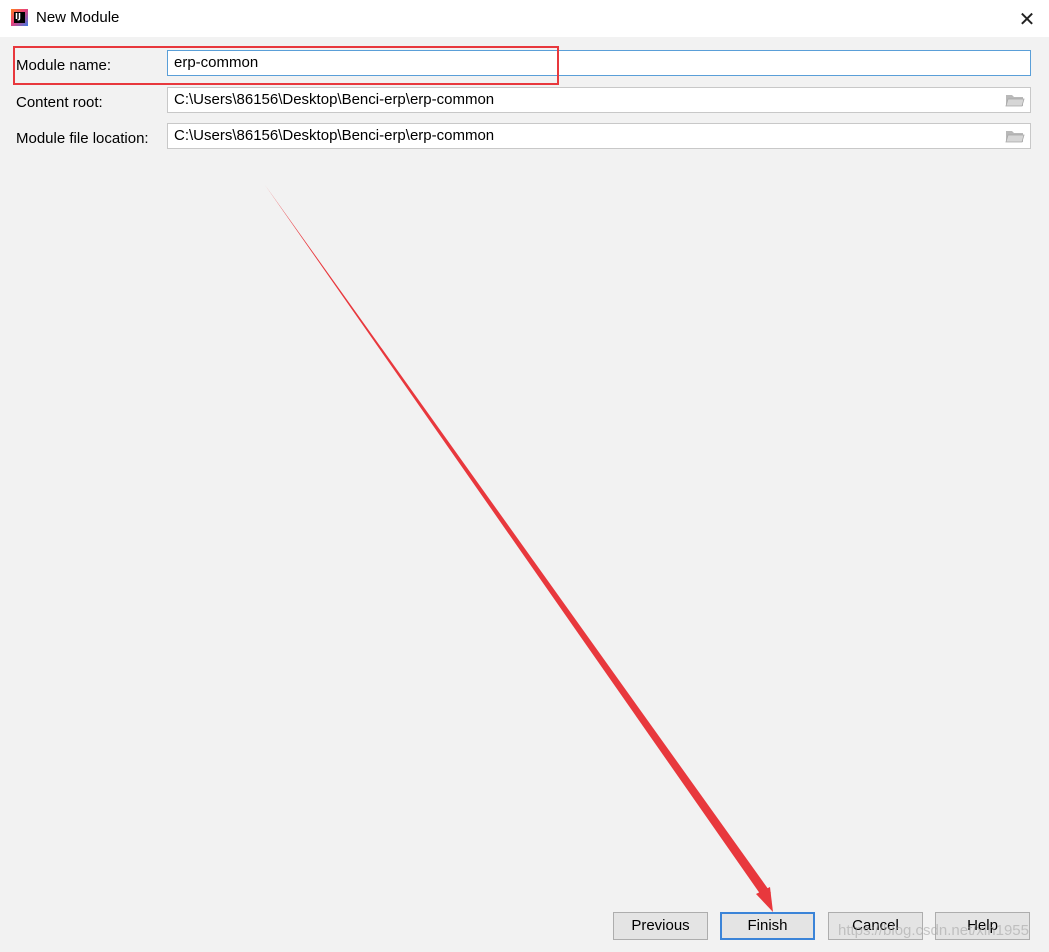 Image resolution: width=1049 pixels, height=952 pixels. I want to click on finish-button: Finish, so click(767, 926).